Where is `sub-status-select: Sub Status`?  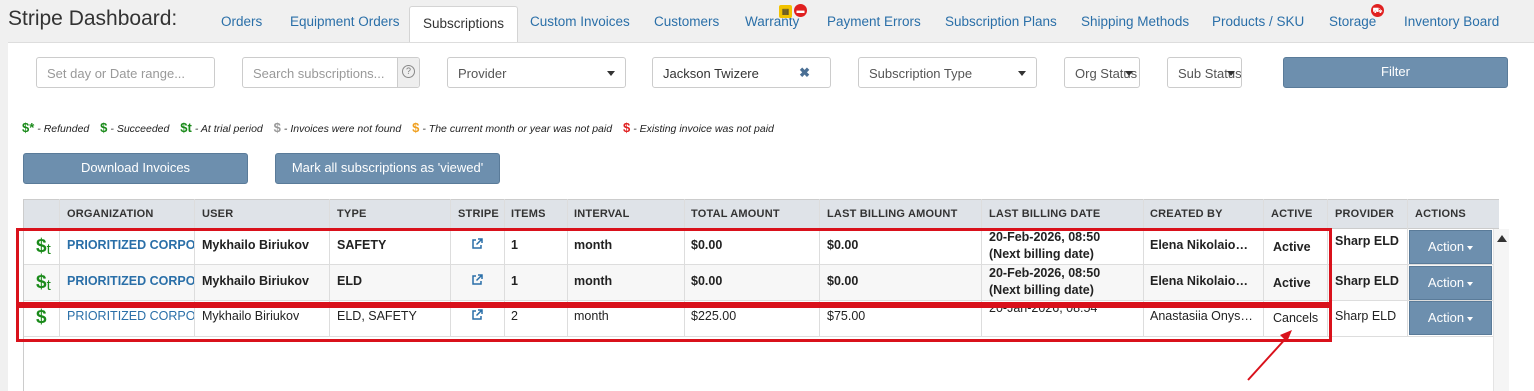
sub-status-select: Sub Status is located at coordinates (1204, 72).